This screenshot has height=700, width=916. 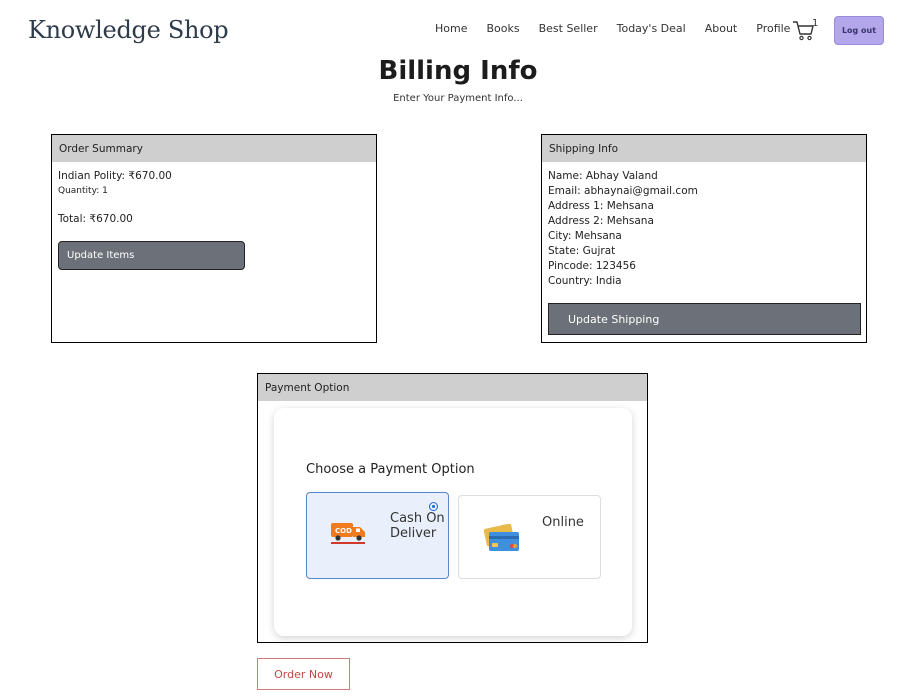 What do you see at coordinates (592, 266) in the screenshot?
I see `shipping-pincode: Pincode: 123456` at bounding box center [592, 266].